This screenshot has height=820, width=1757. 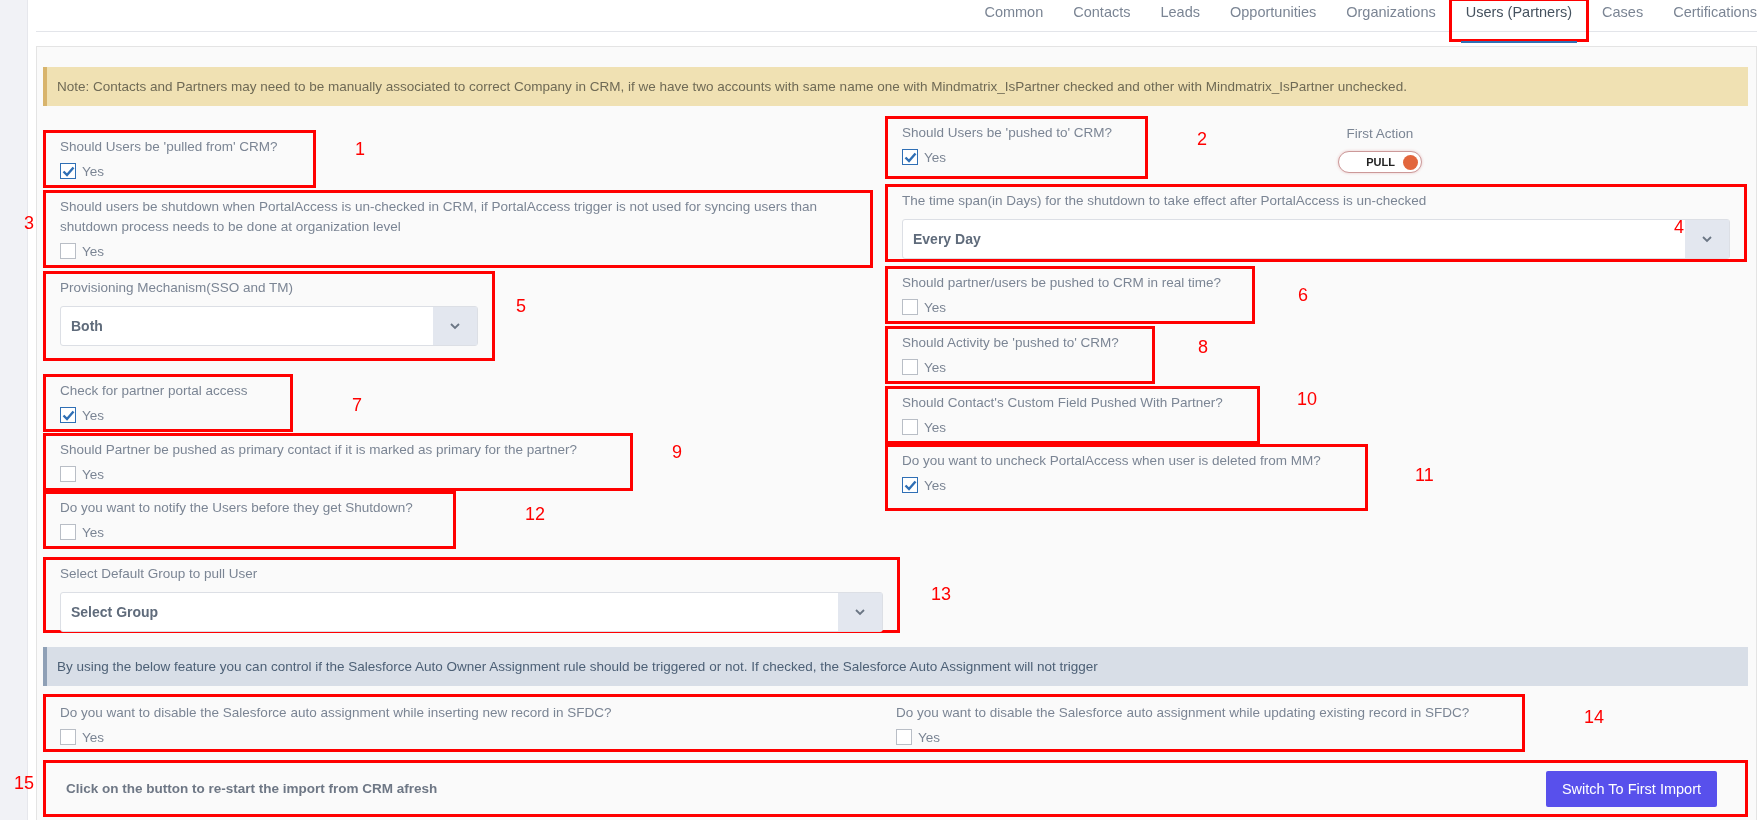 I want to click on field-label: Do you want to disable the Salesforce auto assignment while inserting new record in SFDC?, so click(x=336, y=713).